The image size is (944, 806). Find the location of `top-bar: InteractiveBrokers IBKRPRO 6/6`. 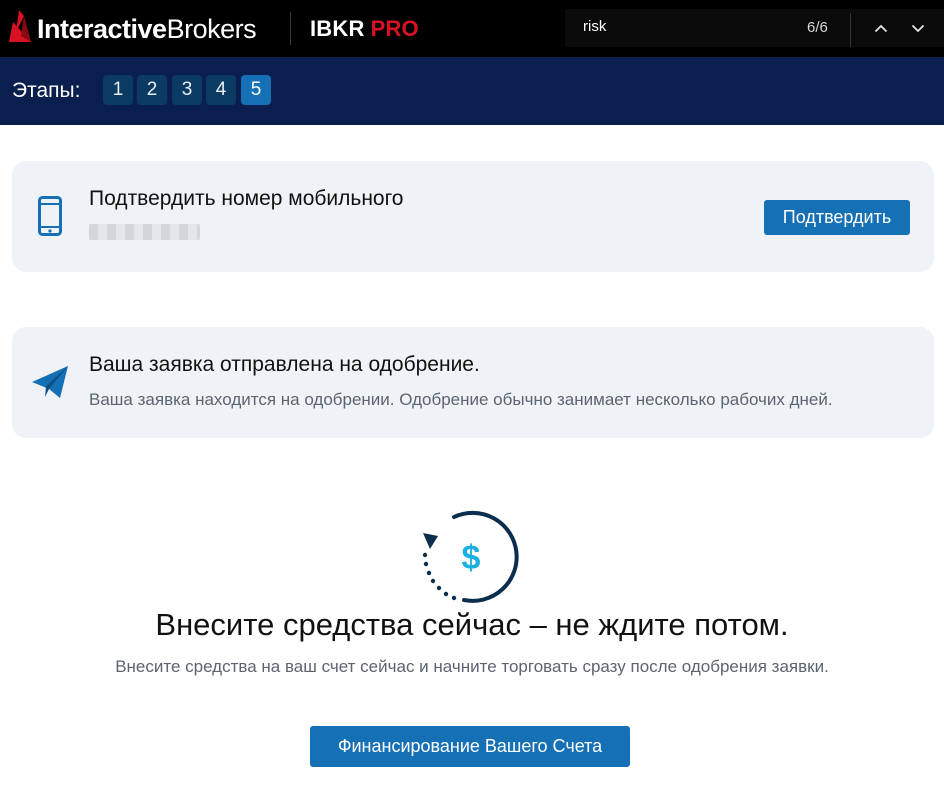

top-bar: InteractiveBrokers IBKRPRO 6/6 is located at coordinates (472, 28).